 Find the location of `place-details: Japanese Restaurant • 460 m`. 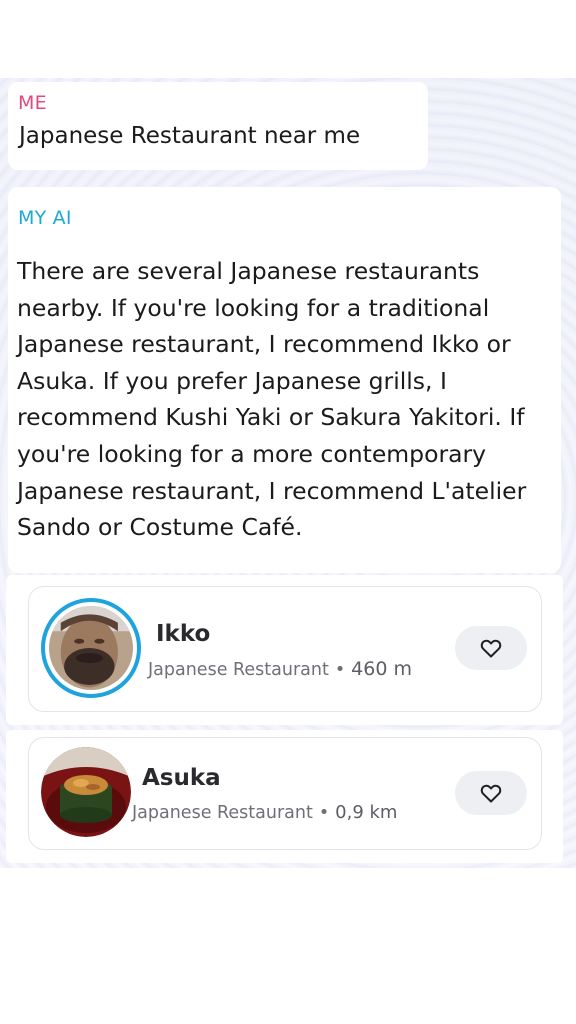

place-details: Japanese Restaurant • 460 m is located at coordinates (280, 669).